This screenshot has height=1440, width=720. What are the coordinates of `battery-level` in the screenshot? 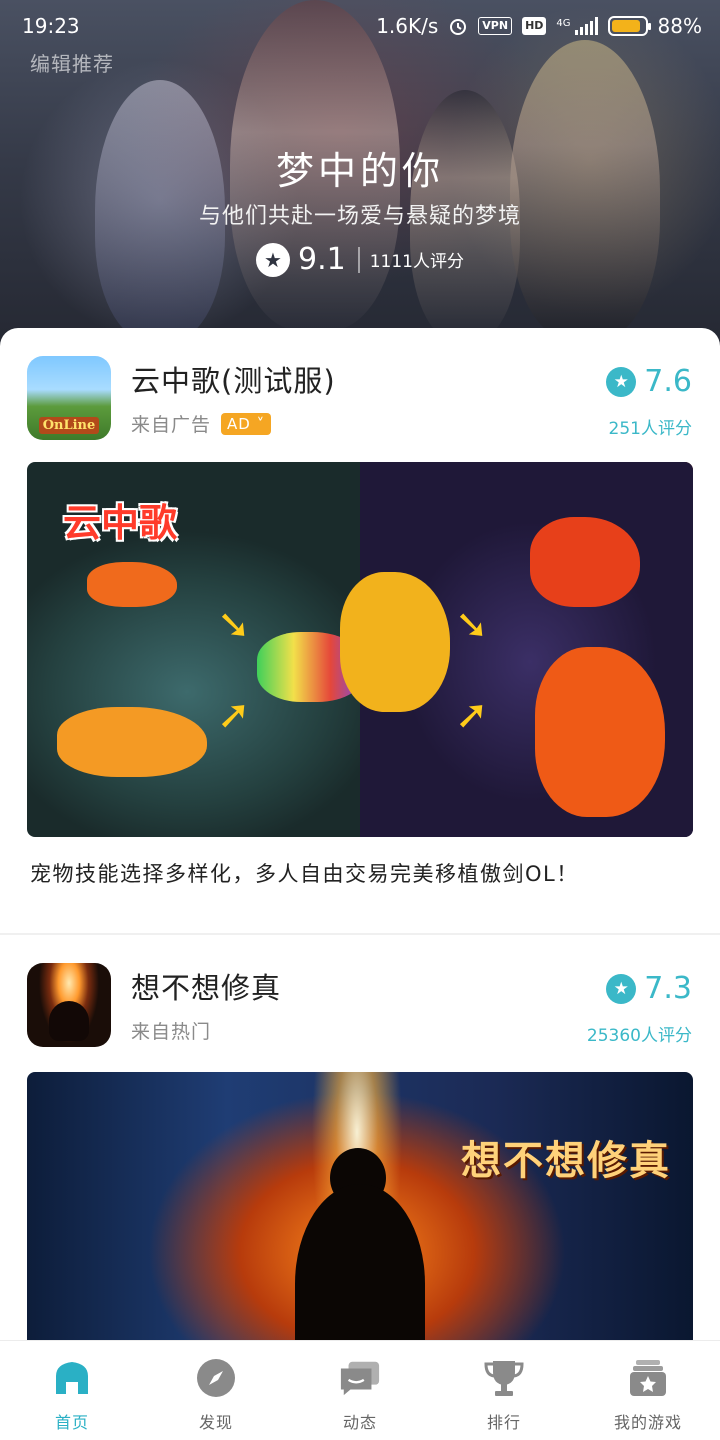 It's located at (625, 26).